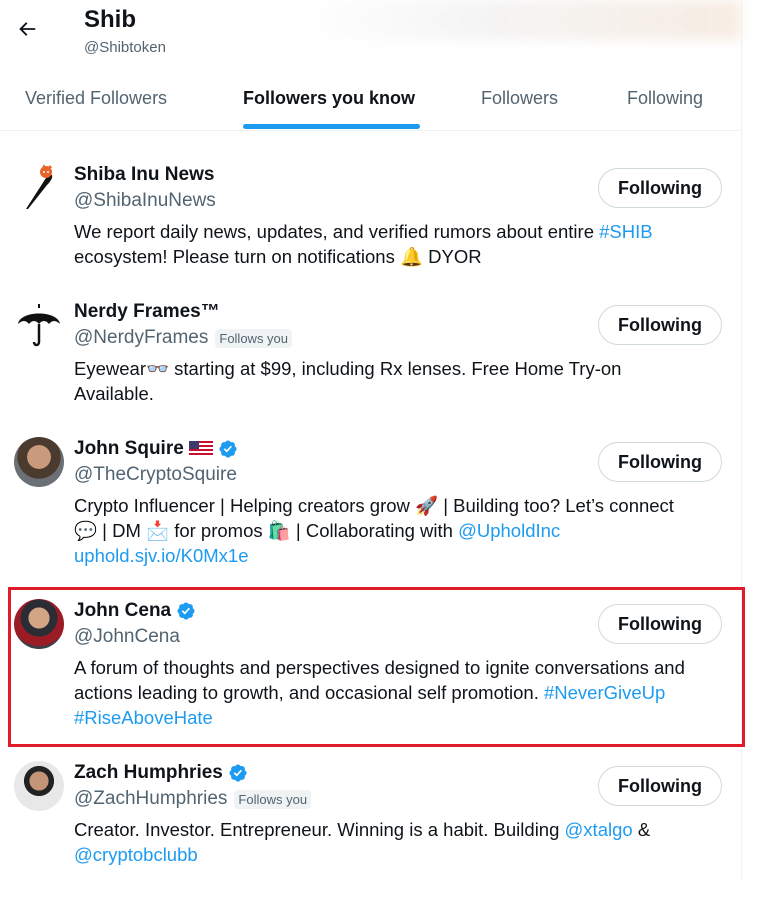 The width and height of the screenshot is (757, 901). What do you see at coordinates (519, 101) in the screenshot?
I see `tab-followers: Followers` at bounding box center [519, 101].